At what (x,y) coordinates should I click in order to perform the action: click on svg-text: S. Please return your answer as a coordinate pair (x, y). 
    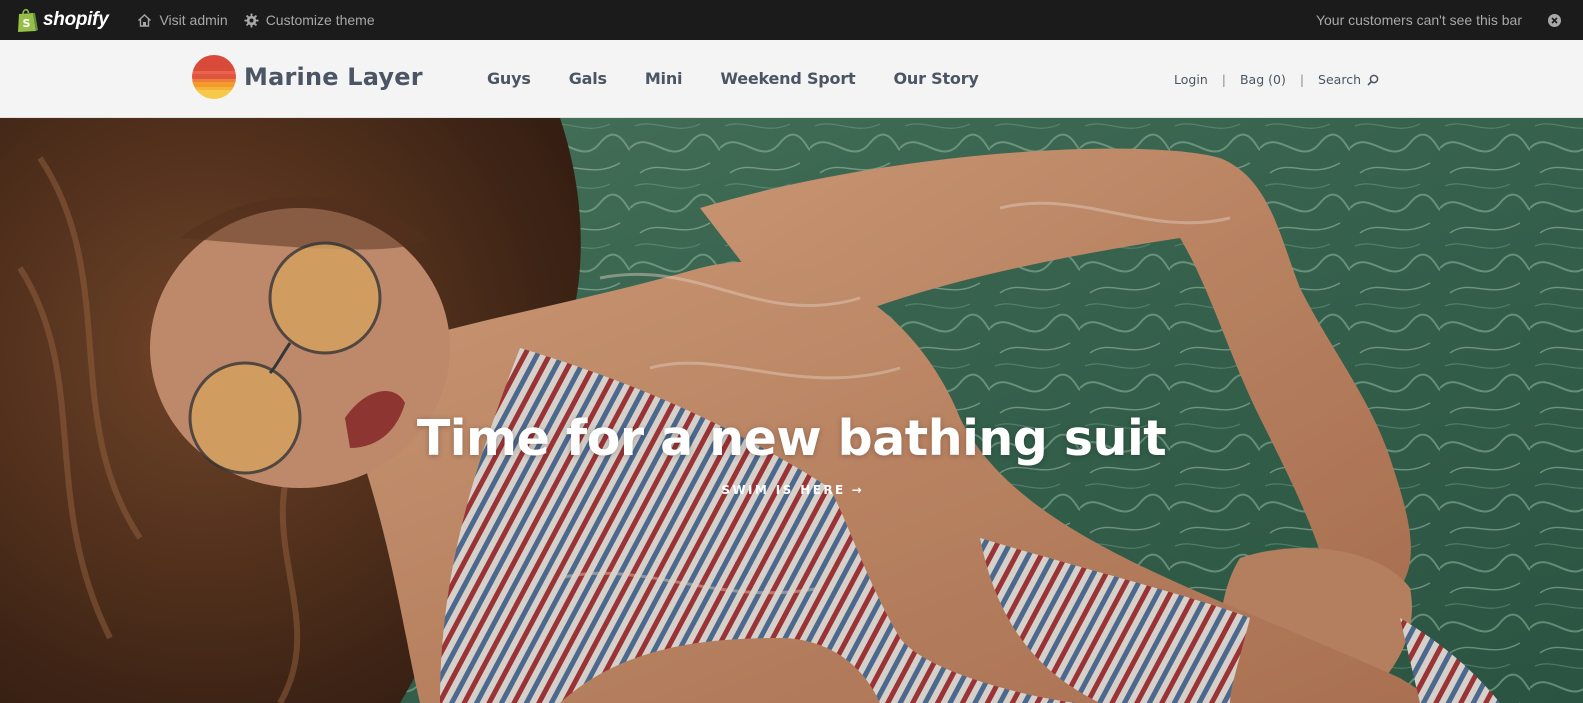
    Looking at the image, I should click on (27, 23).